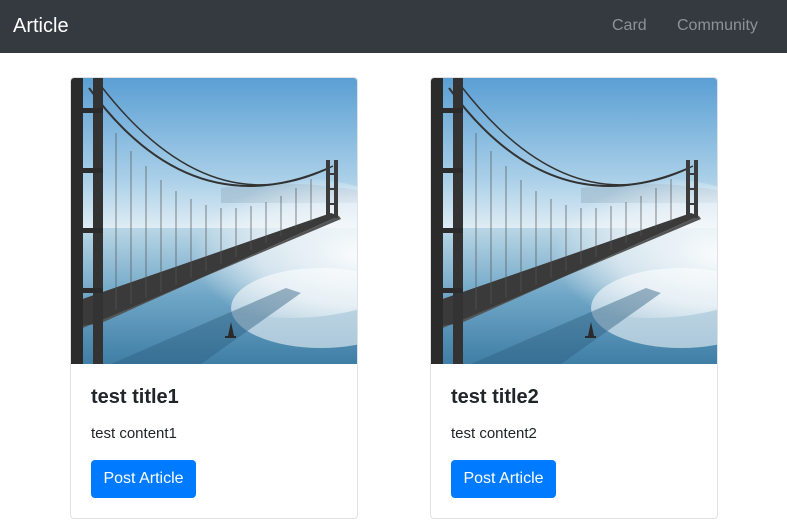  I want to click on card-title: test title2, so click(495, 397).